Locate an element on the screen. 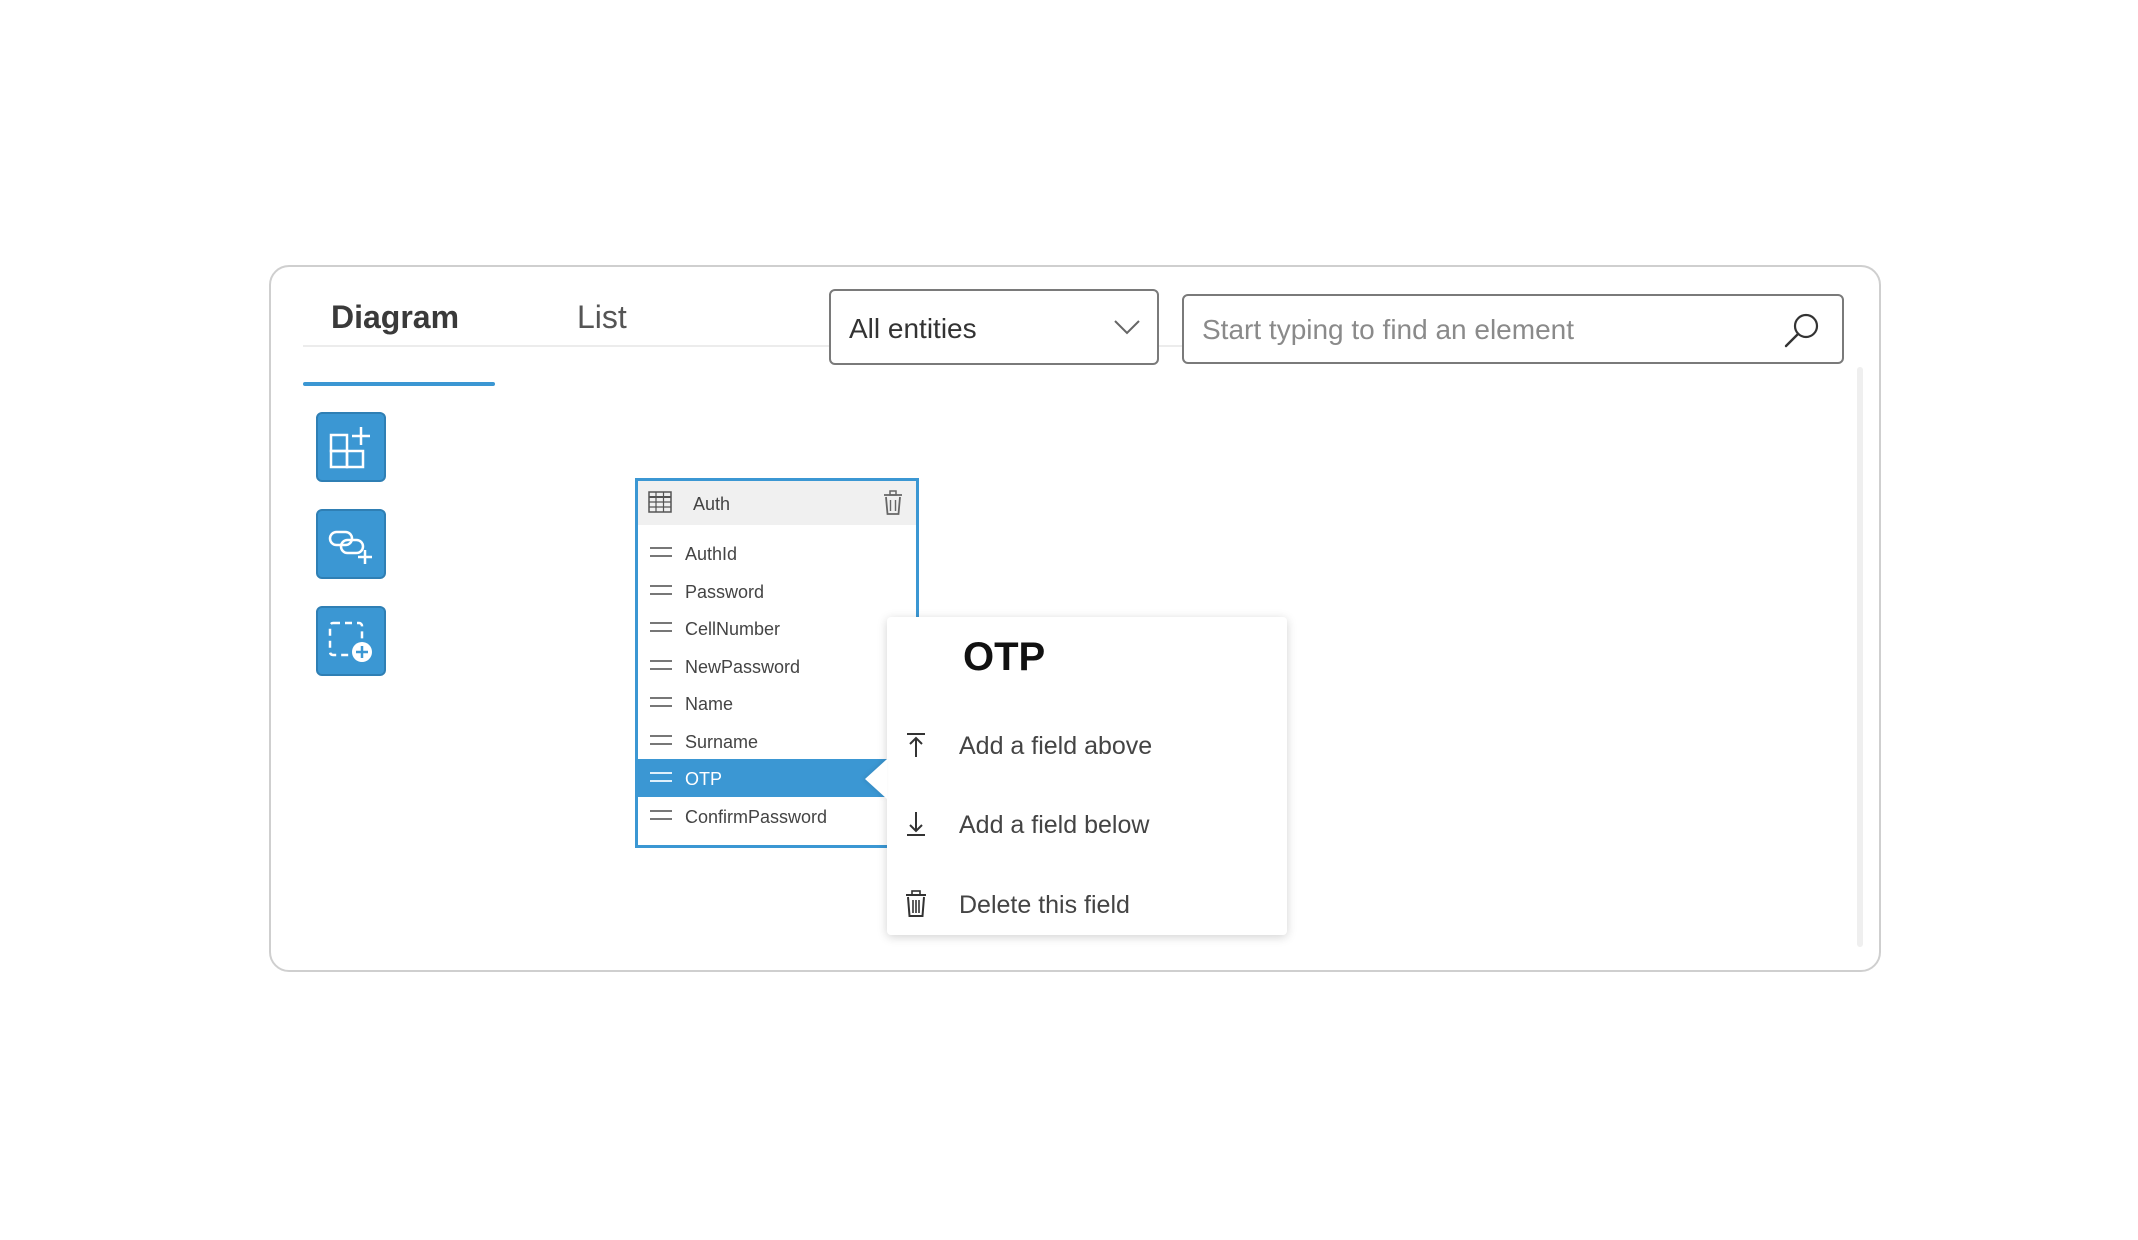  delete-field-menu-item: Delete this field is located at coordinates (1087, 904).